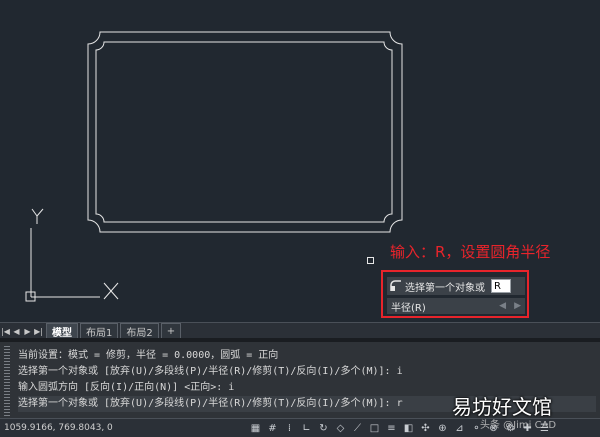  Describe the element at coordinates (518, 425) in the screenshot. I see `watermark-subtext: 头条 @Jimi CAD` at that location.